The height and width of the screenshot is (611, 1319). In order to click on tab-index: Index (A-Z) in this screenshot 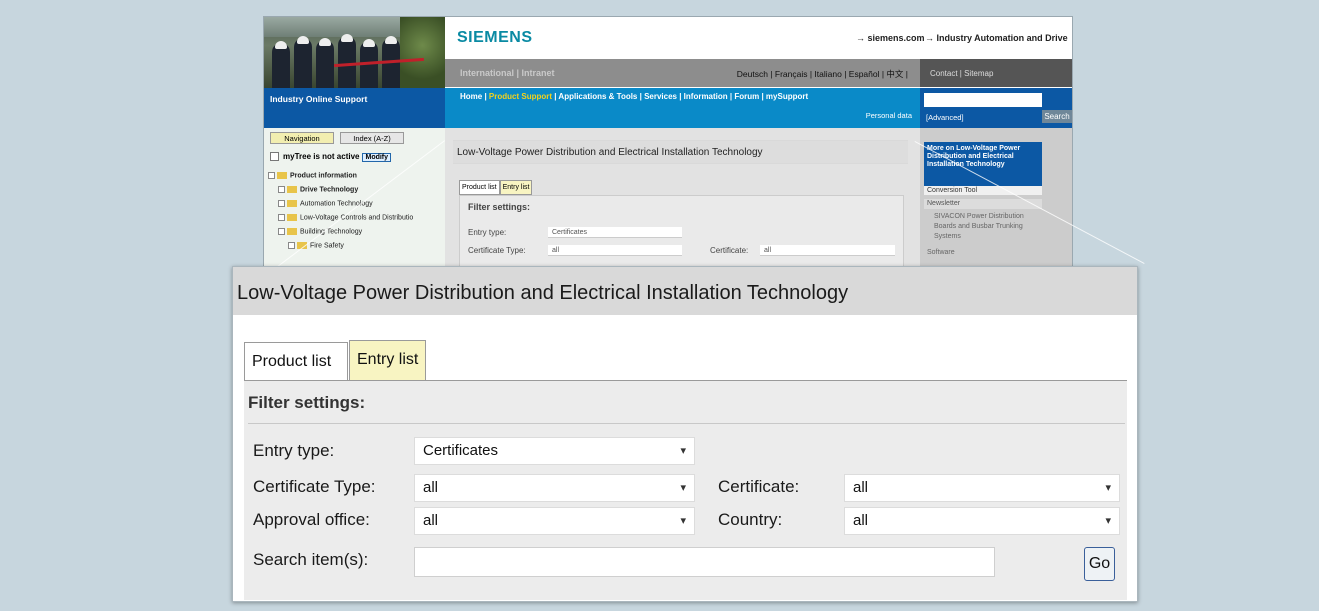, I will do `click(372, 138)`.